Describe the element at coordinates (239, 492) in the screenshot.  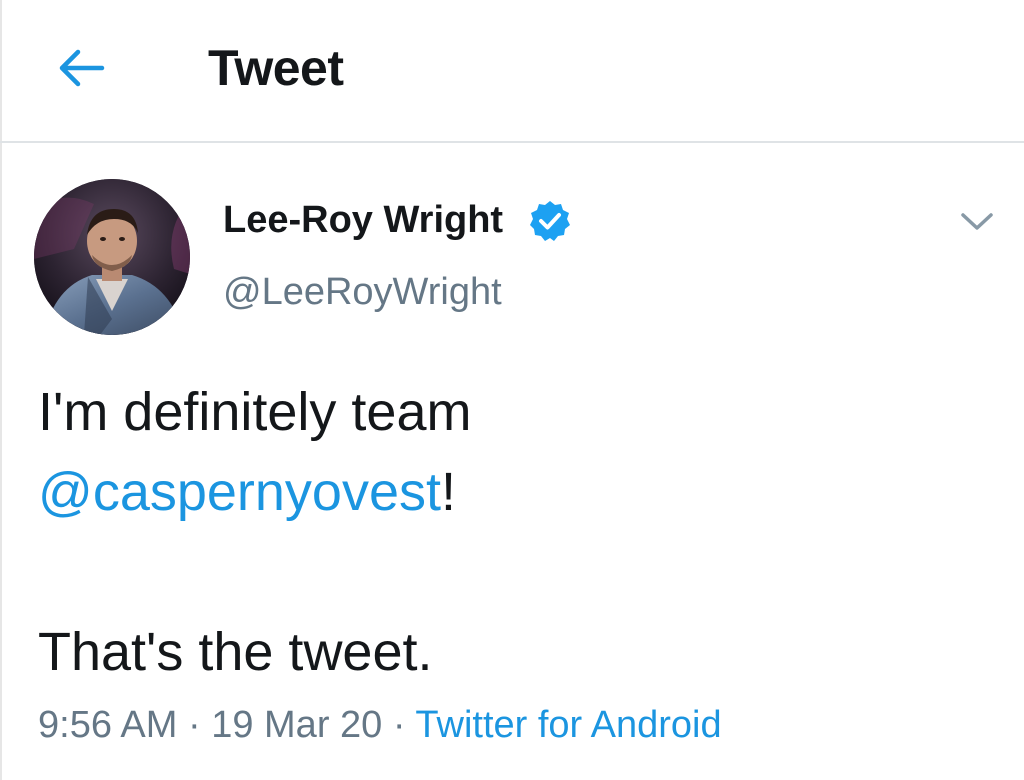
I see `mention-link: @caspernyovest` at that location.